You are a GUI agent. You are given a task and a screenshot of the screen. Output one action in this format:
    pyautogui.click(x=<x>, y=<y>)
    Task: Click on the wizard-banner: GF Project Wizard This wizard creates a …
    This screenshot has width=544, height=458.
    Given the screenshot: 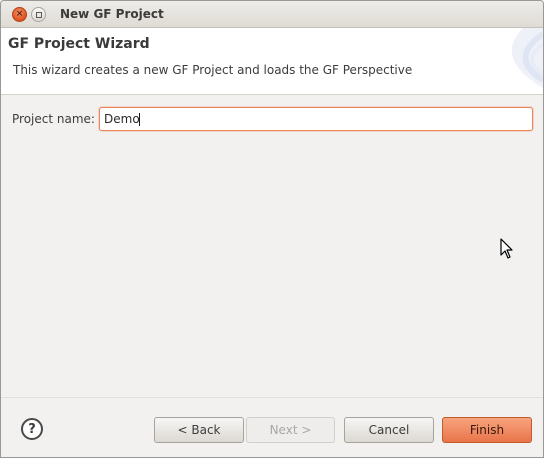 What is the action you would take?
    pyautogui.click(x=272, y=61)
    